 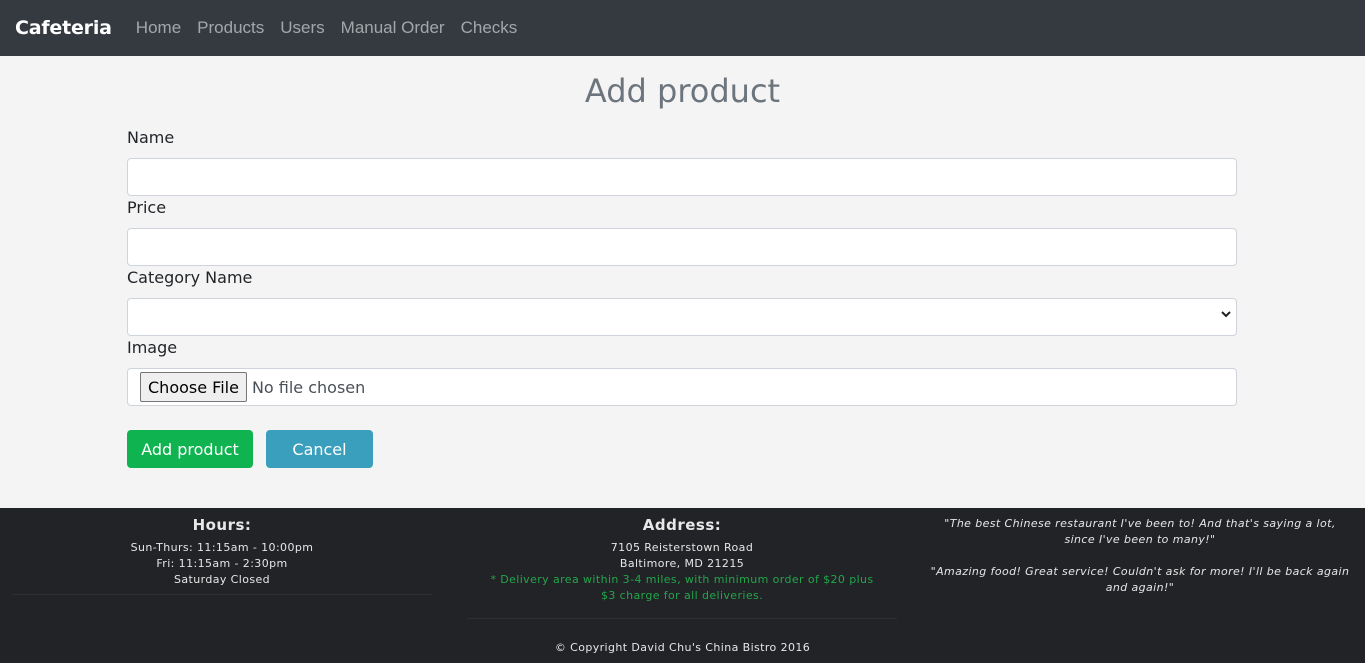 What do you see at coordinates (190, 277) in the screenshot?
I see `category-label: Category Name` at bounding box center [190, 277].